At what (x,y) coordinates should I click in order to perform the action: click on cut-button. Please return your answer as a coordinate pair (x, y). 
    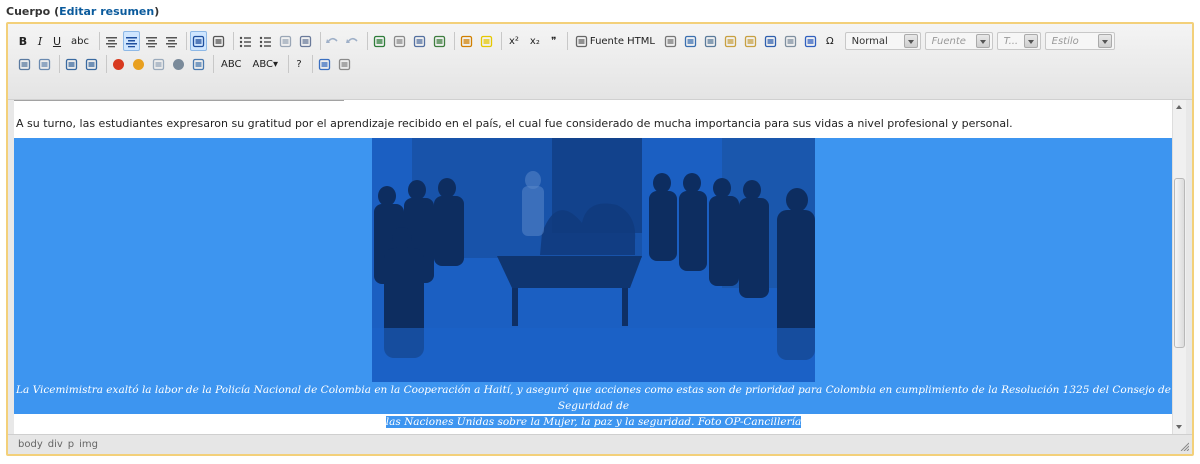
    Looking at the image, I should click on (690, 41).